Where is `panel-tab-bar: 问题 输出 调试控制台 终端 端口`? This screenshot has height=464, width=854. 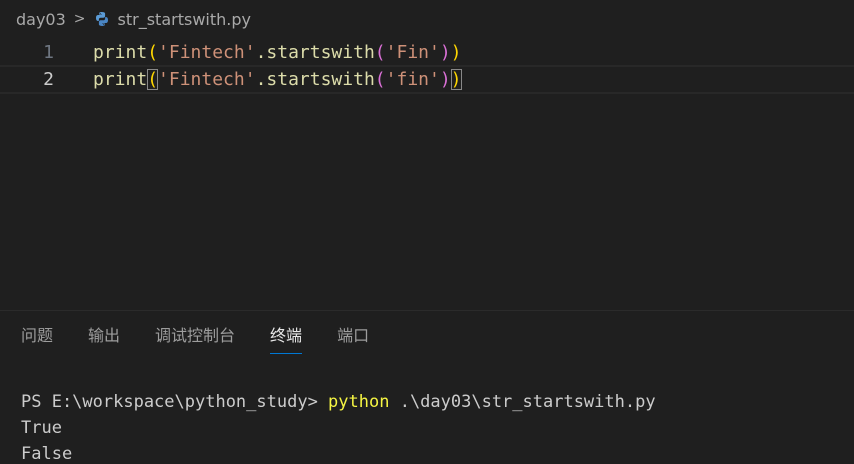
panel-tab-bar: 问题 输出 调试控制台 终端 端口 is located at coordinates (427, 336).